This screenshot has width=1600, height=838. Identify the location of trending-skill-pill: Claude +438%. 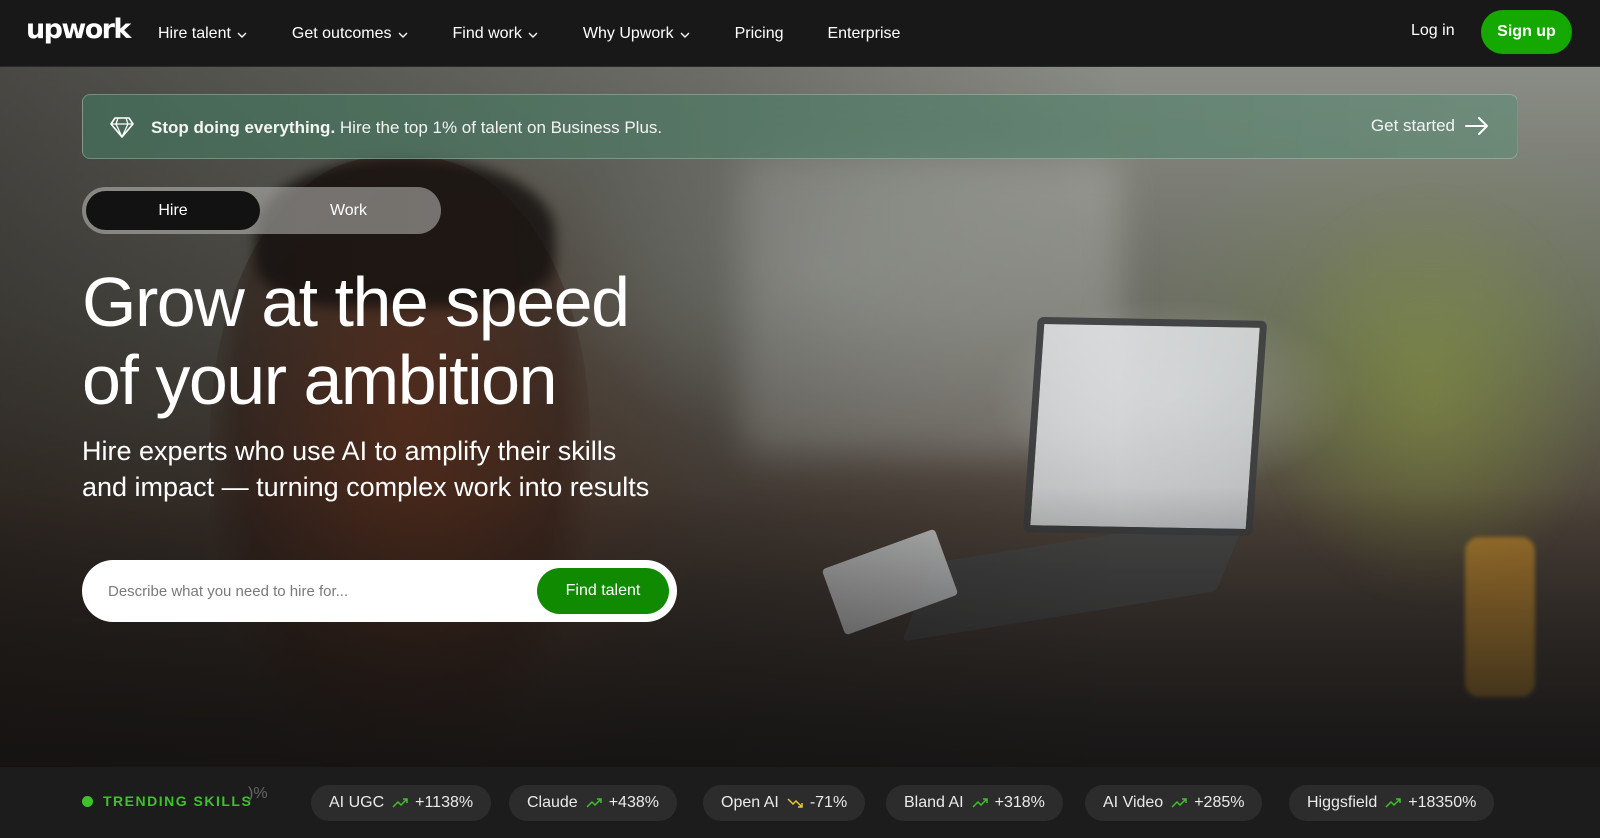
(593, 803).